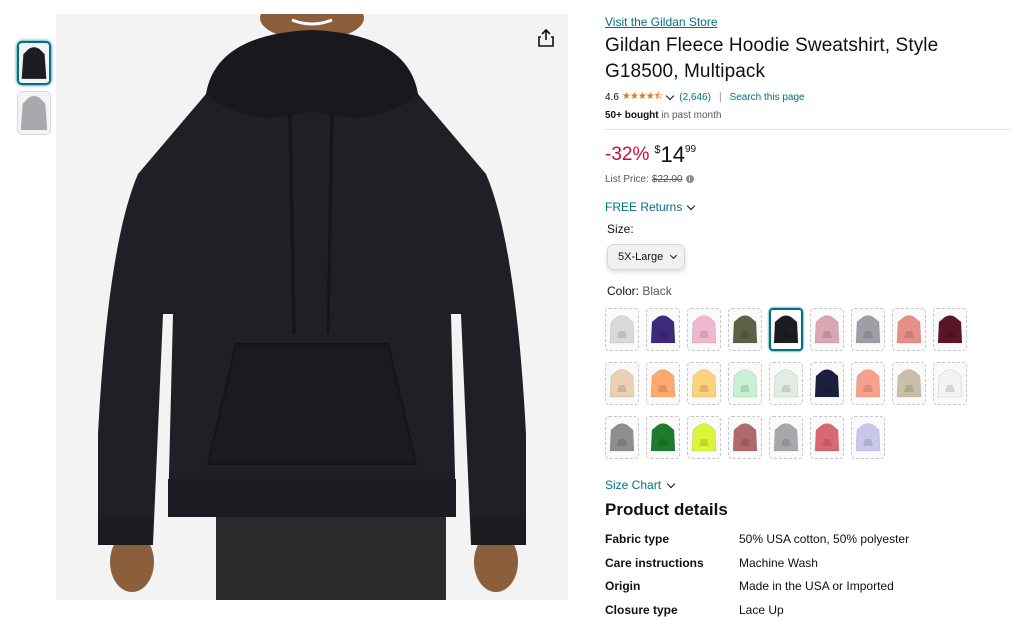 The height and width of the screenshot is (620, 1024). Describe the element at coordinates (807, 156) in the screenshot. I see `price-block: -32% $ 14 99` at that location.